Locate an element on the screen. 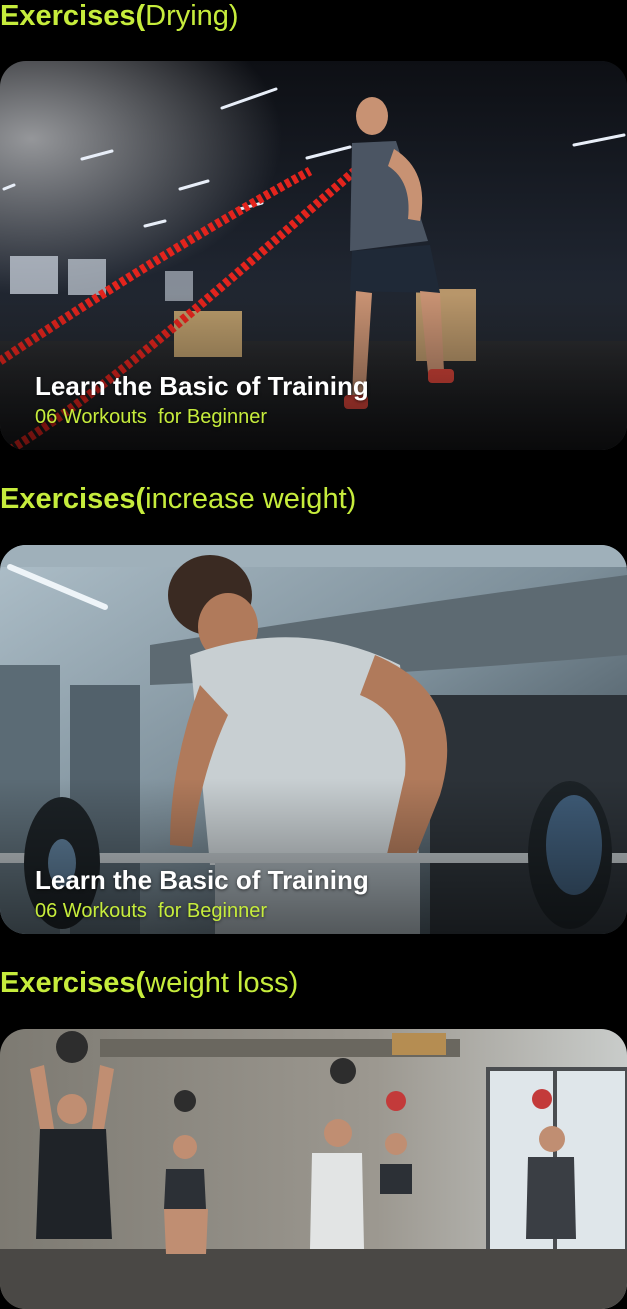  section-title-weight-loss: Exercises(weight loss) is located at coordinates (149, 983).